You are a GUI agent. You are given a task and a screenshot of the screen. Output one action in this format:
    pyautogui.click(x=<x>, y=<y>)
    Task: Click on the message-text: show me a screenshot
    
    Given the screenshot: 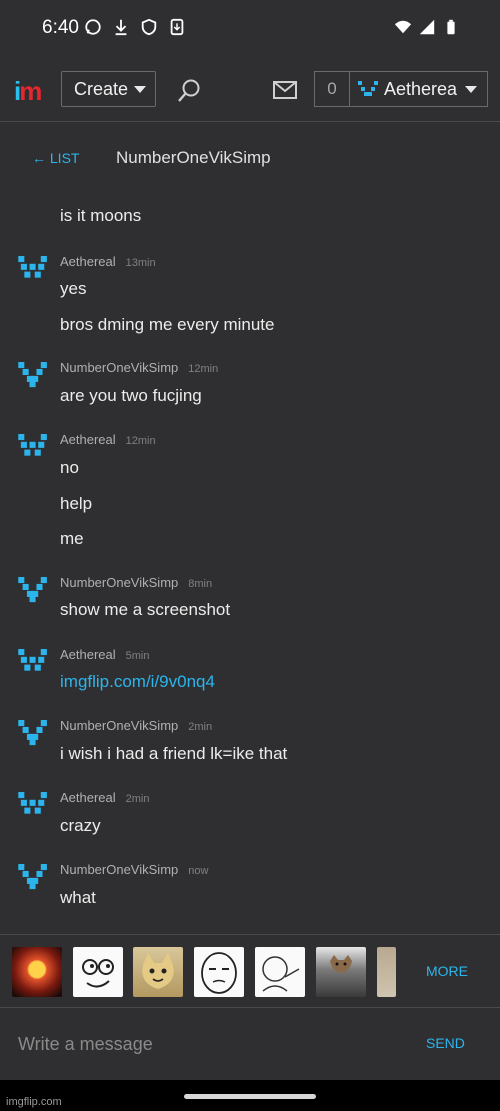 What is the action you would take?
    pyautogui.click(x=145, y=609)
    